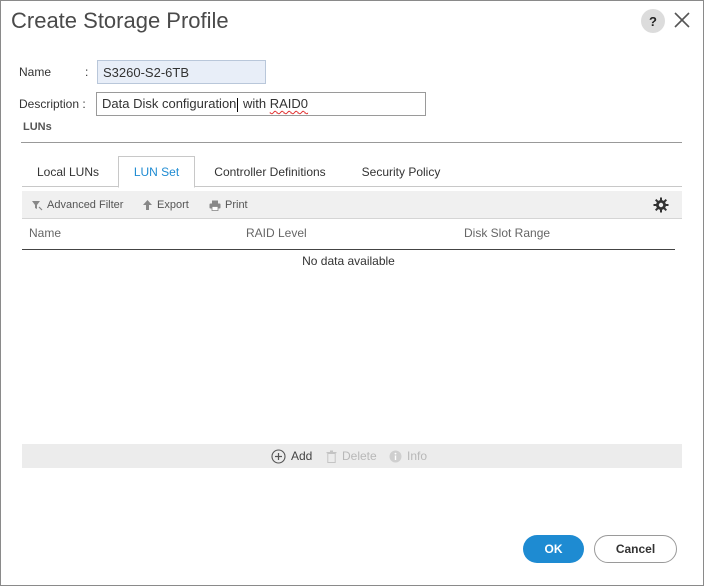 This screenshot has height=586, width=704. I want to click on export-button: Export, so click(165, 205).